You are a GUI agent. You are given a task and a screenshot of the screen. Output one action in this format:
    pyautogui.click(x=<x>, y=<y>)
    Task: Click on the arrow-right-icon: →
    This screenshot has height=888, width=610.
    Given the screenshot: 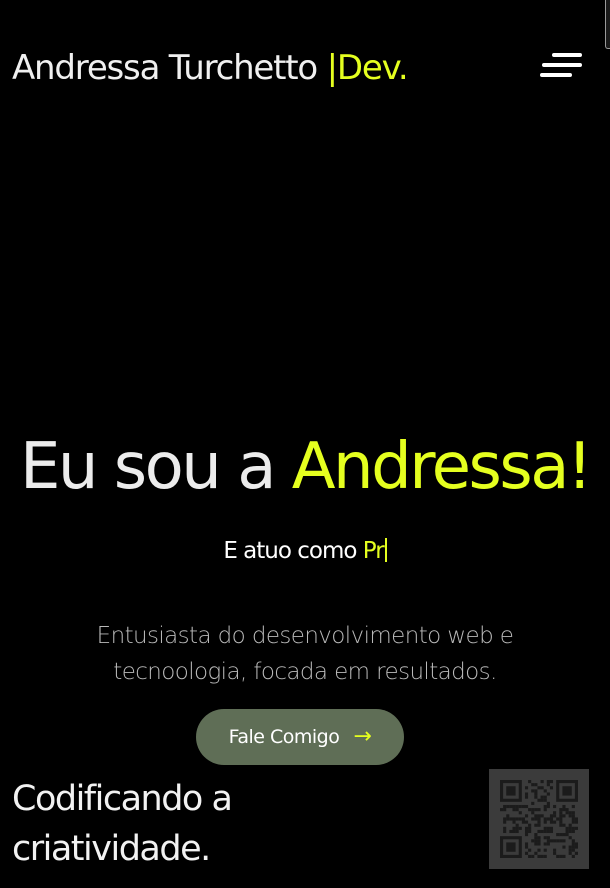 What is the action you would take?
    pyautogui.click(x=362, y=736)
    